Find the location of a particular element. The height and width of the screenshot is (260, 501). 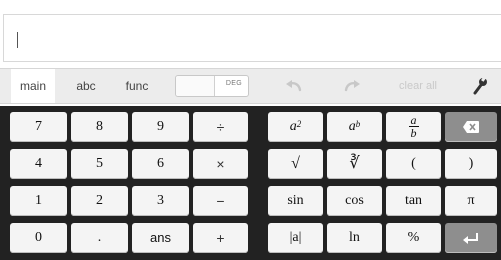

fraction-glyph: a b is located at coordinates (413, 127).